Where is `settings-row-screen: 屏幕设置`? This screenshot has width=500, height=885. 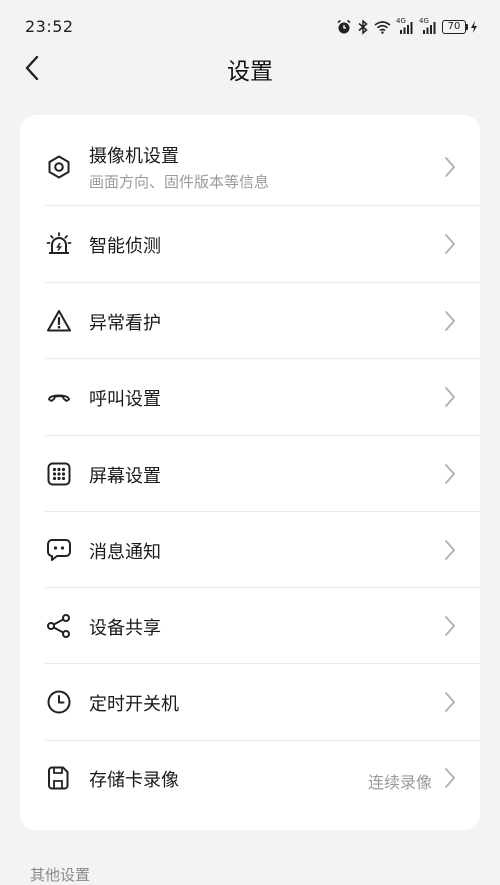 settings-row-screen: 屏幕设置 is located at coordinates (250, 474).